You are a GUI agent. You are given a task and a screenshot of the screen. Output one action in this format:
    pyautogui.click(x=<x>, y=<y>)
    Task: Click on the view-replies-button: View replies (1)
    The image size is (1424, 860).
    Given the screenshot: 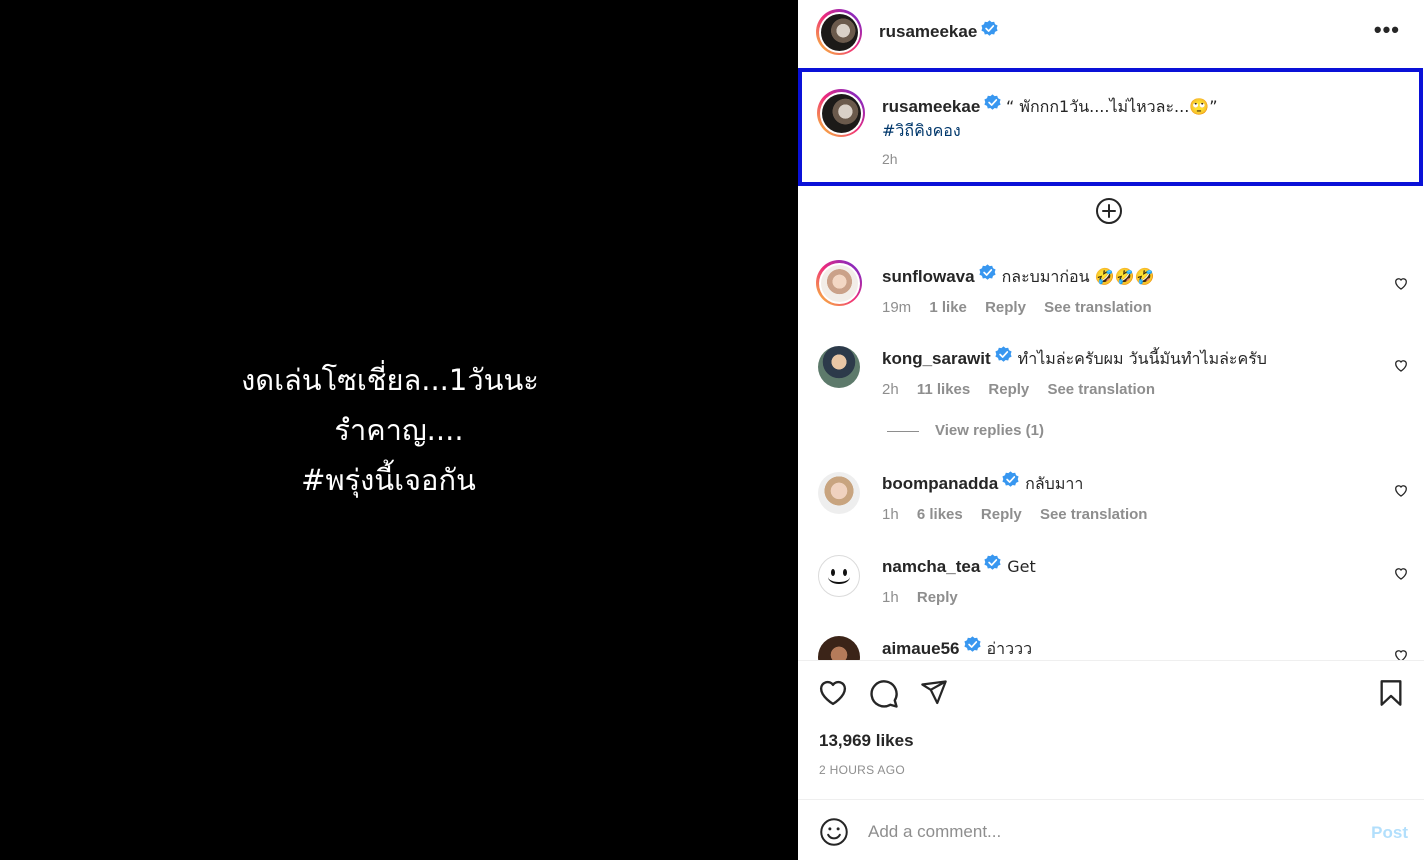 What is the action you would take?
    pyautogui.click(x=965, y=430)
    